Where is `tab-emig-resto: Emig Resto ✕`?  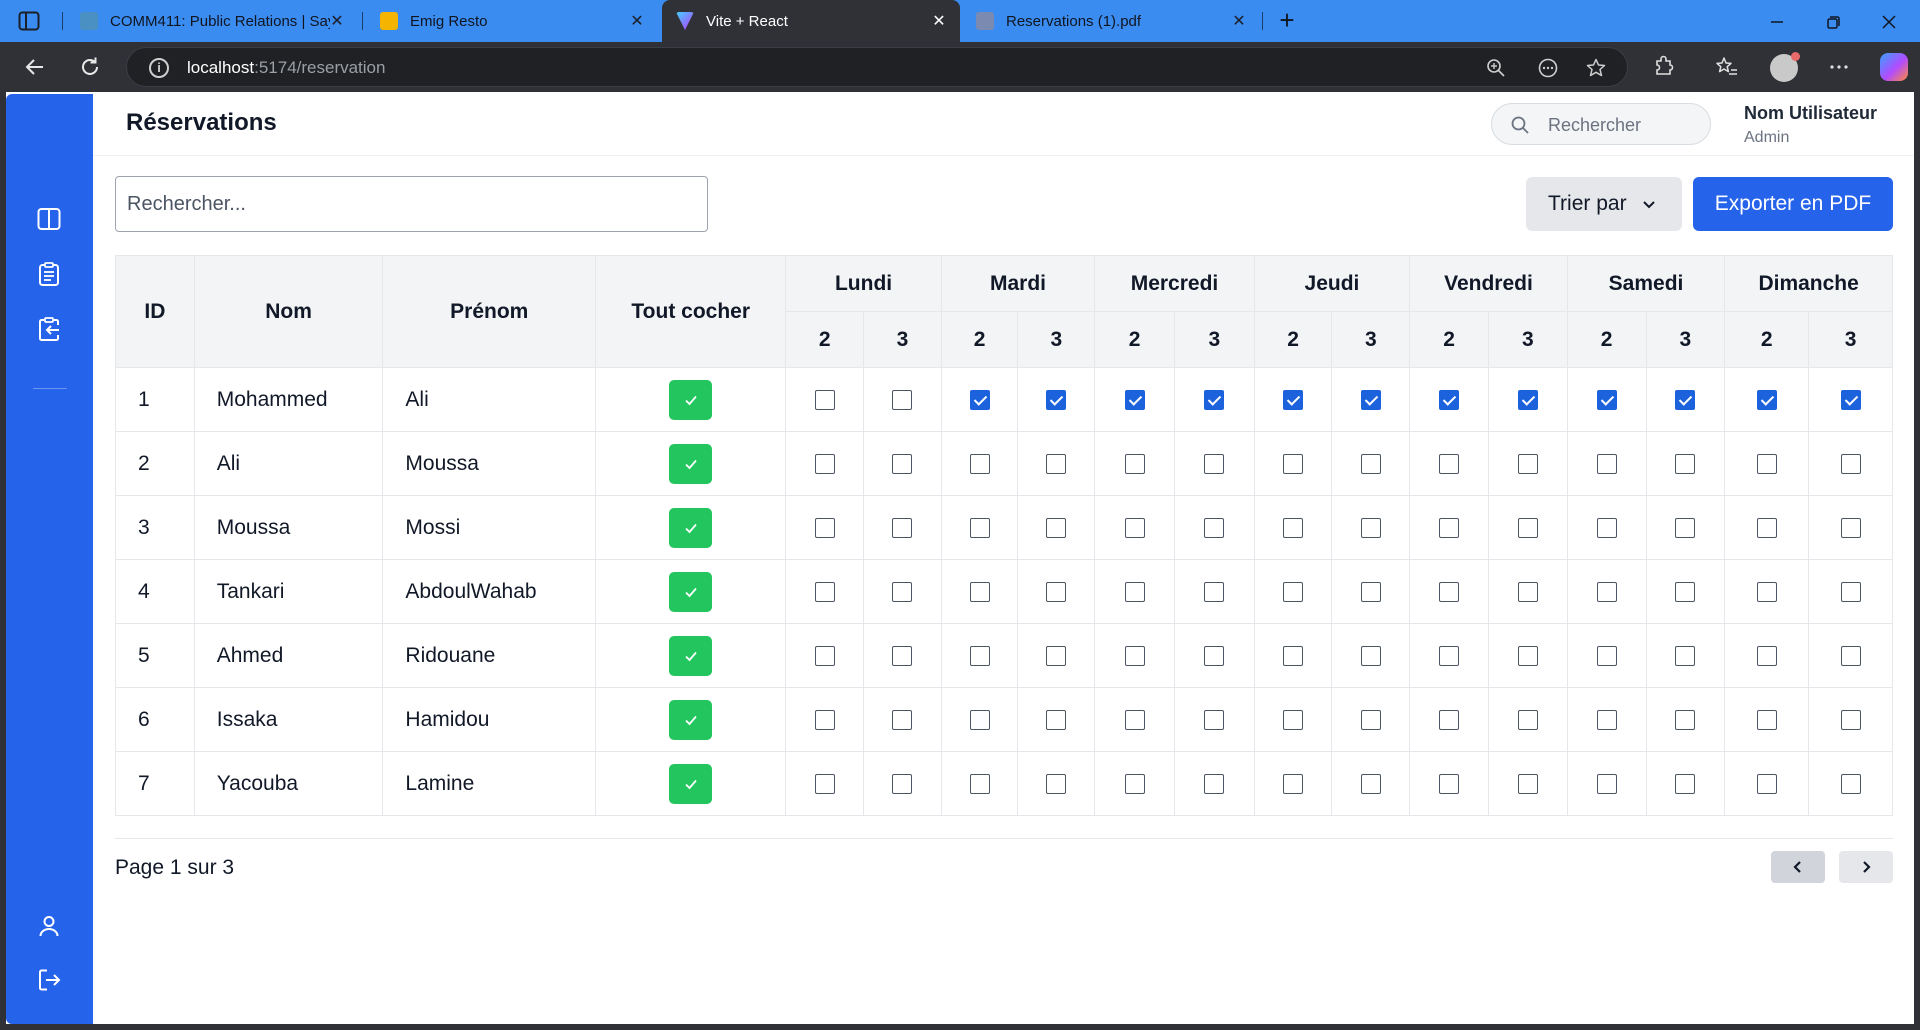
tab-emig-resto: Emig Resto ✕ is located at coordinates (512, 21).